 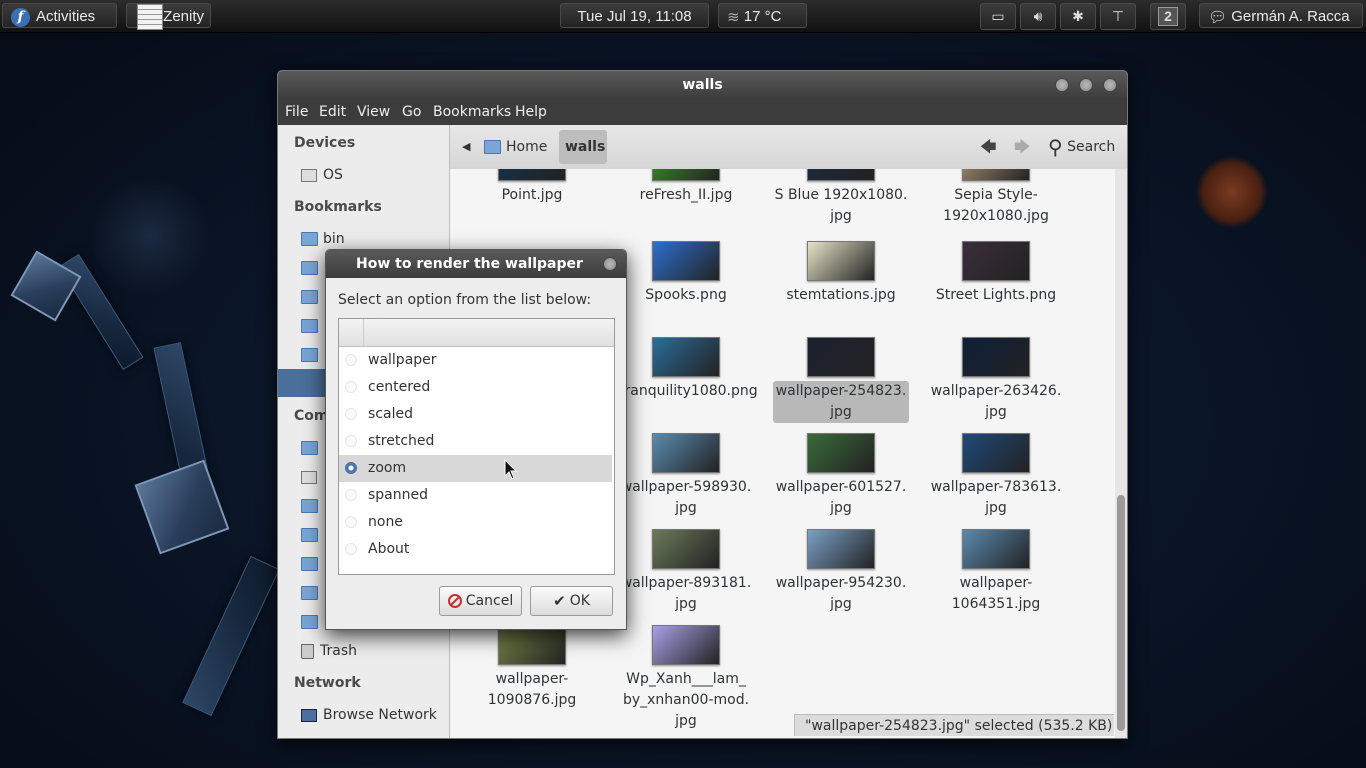 I want to click on workspace-indicator: 2, so click(x=1168, y=16).